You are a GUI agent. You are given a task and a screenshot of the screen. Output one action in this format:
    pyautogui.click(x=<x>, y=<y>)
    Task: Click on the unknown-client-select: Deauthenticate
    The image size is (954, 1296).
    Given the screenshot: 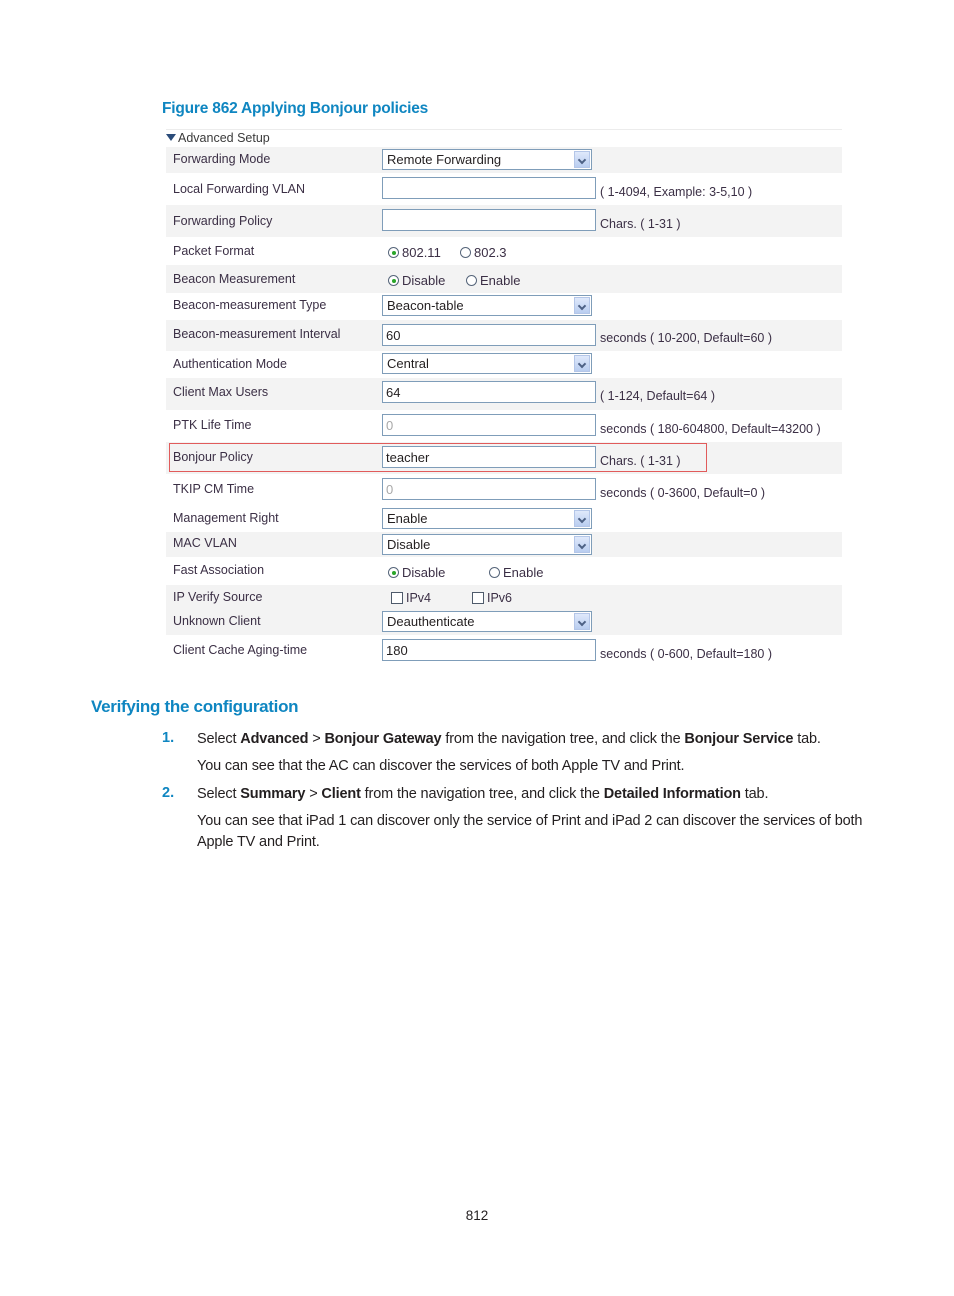 What is the action you would take?
    pyautogui.click(x=487, y=621)
    